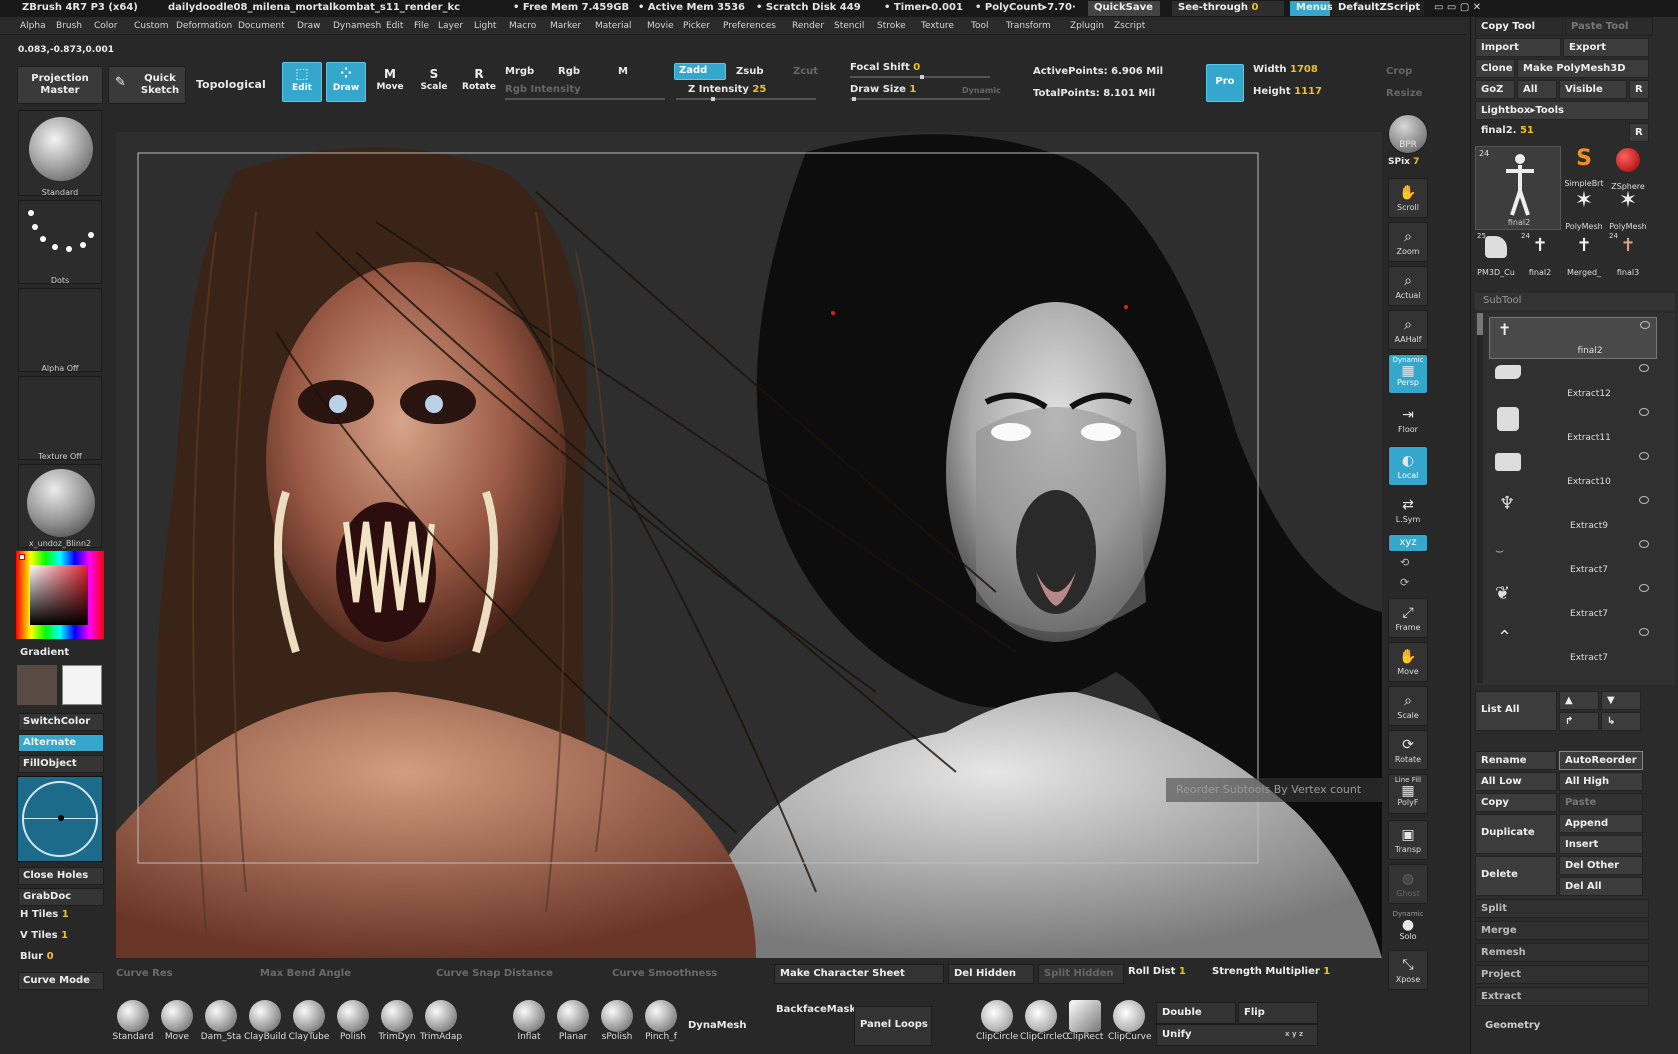  Describe the element at coordinates (1278, 1013) in the screenshot. I see `flip-button: Flip` at that location.